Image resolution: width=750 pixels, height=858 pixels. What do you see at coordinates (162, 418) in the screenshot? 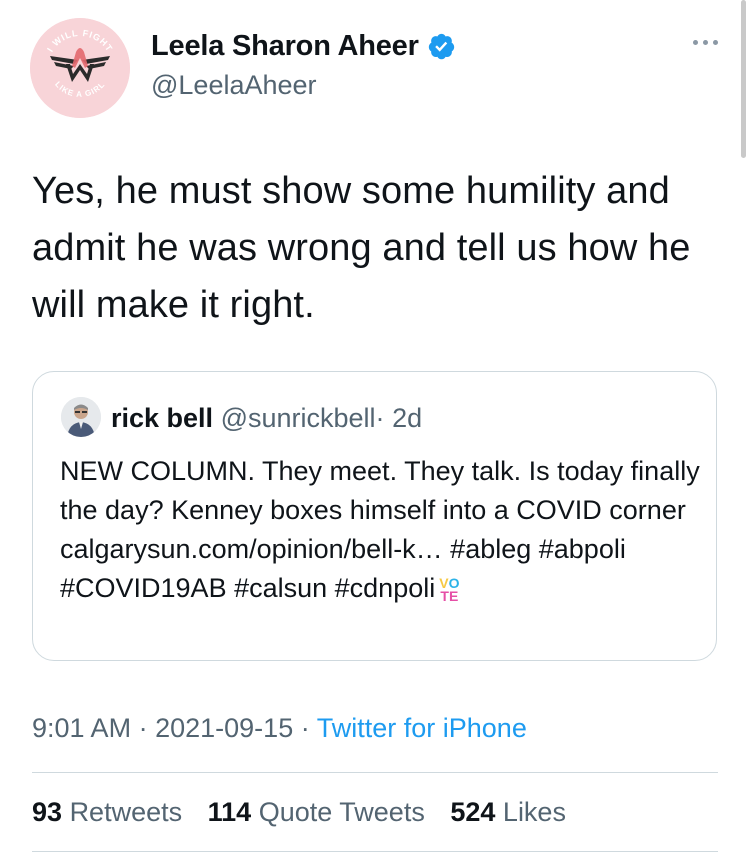
I see `quoted-author-name: rick bell` at bounding box center [162, 418].